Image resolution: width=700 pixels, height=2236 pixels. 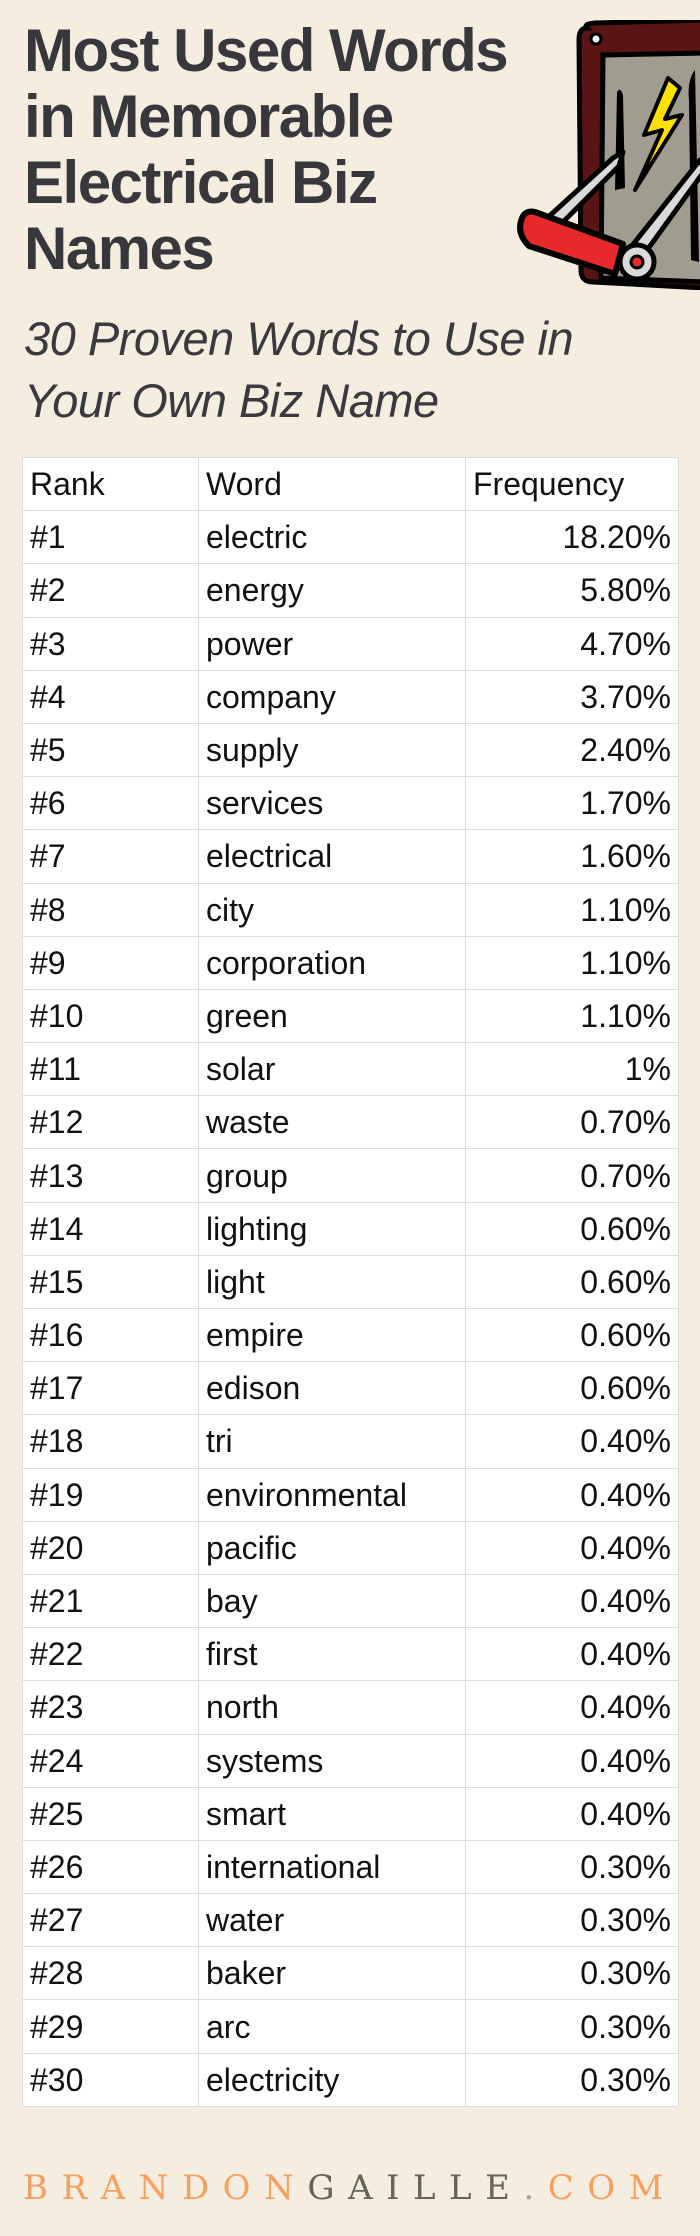 What do you see at coordinates (332, 696) in the screenshot?
I see `word-cell: company` at bounding box center [332, 696].